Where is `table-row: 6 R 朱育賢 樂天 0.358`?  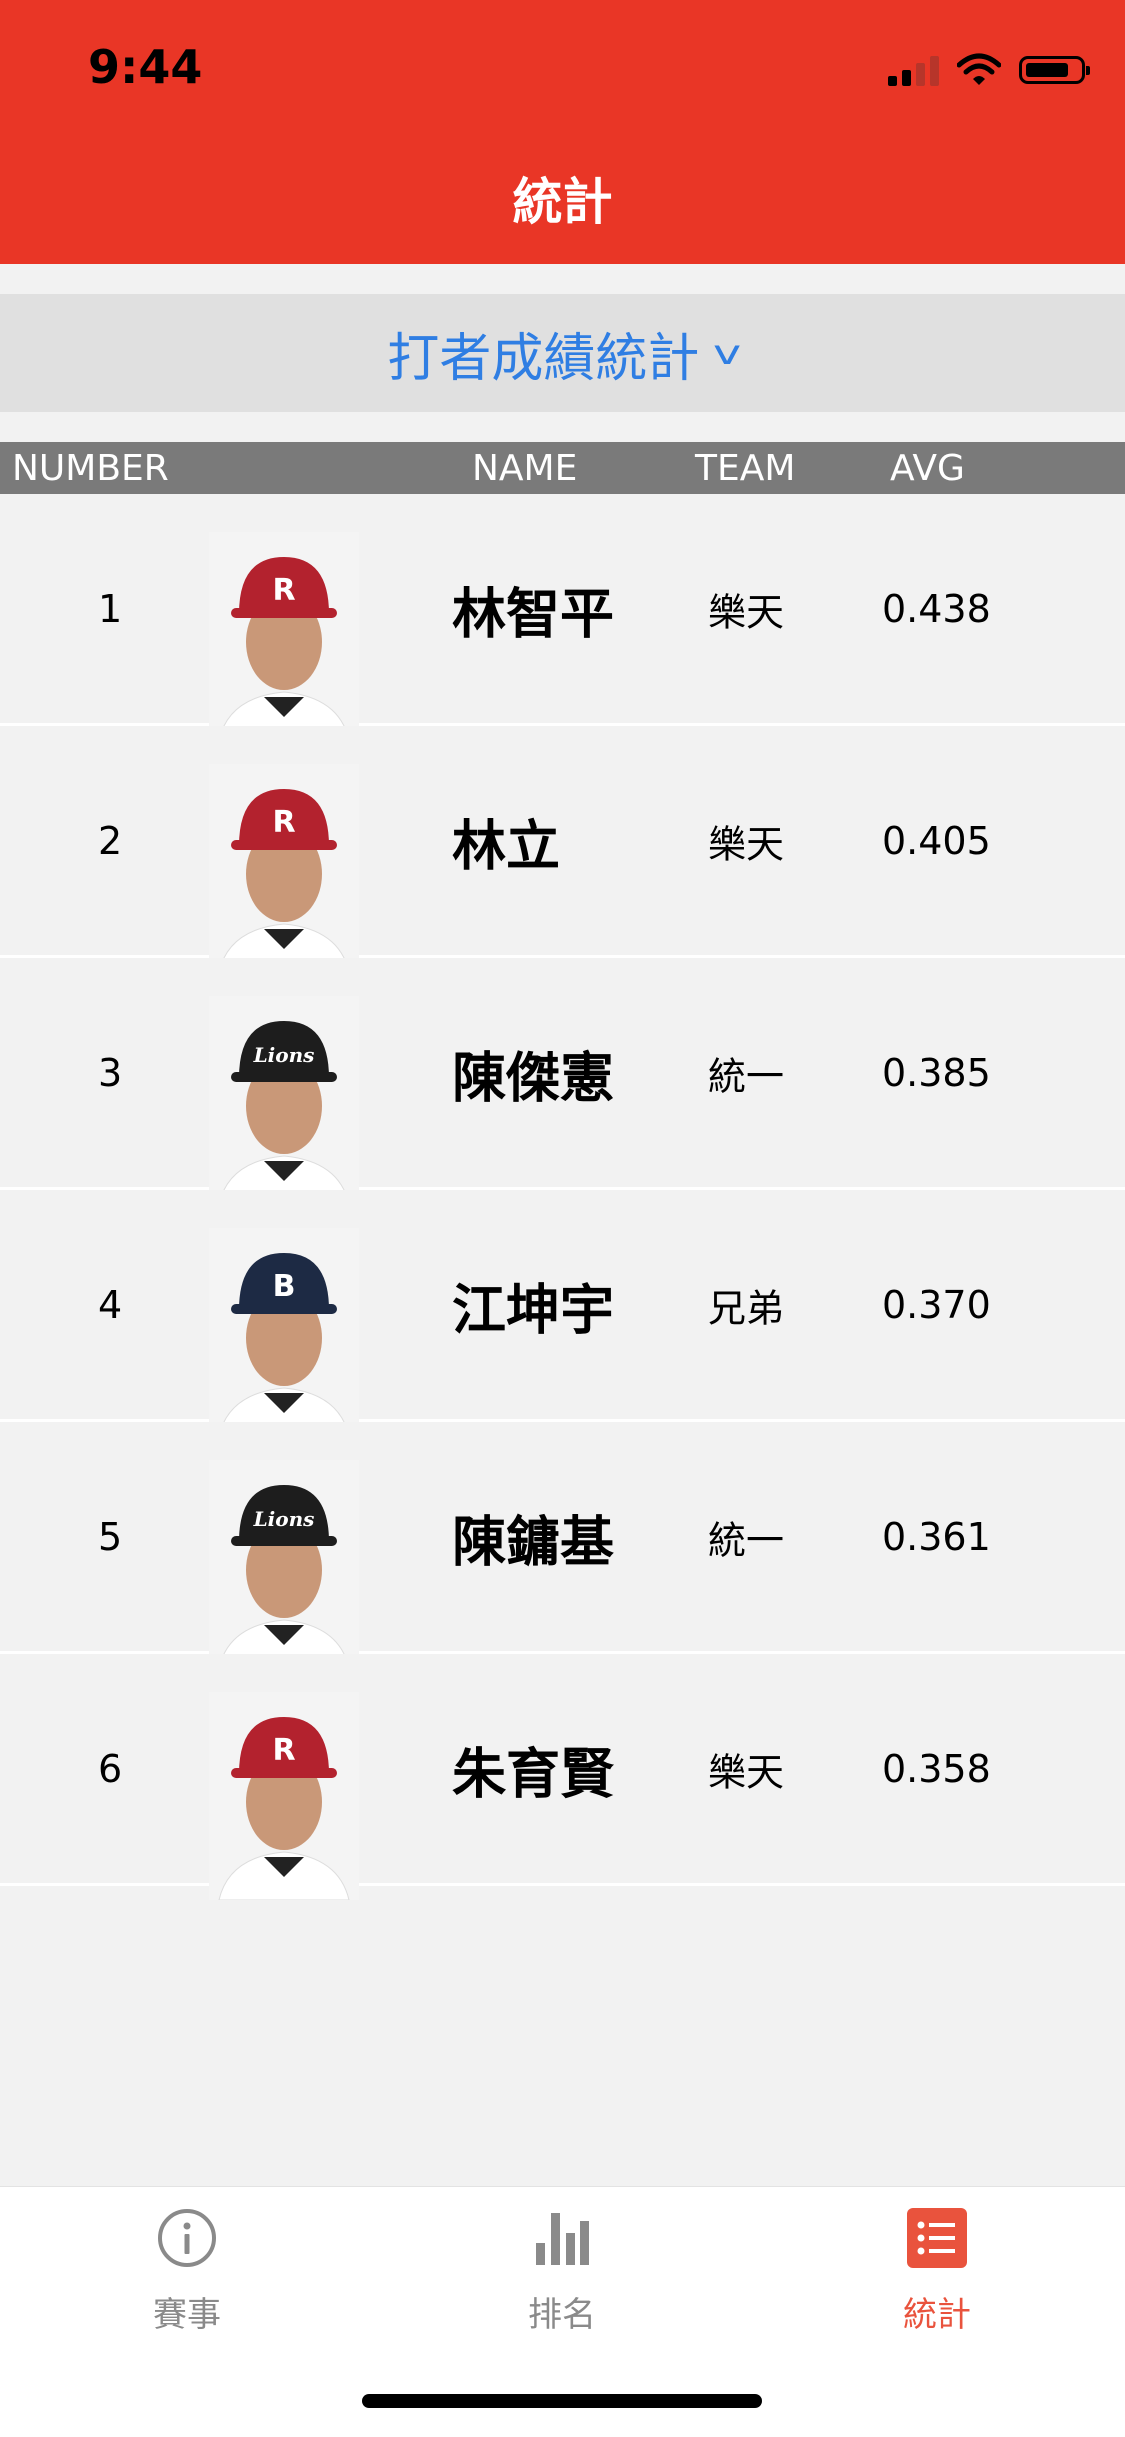 table-row: 6 R 朱育賢 樂天 0.358 is located at coordinates (562, 1777).